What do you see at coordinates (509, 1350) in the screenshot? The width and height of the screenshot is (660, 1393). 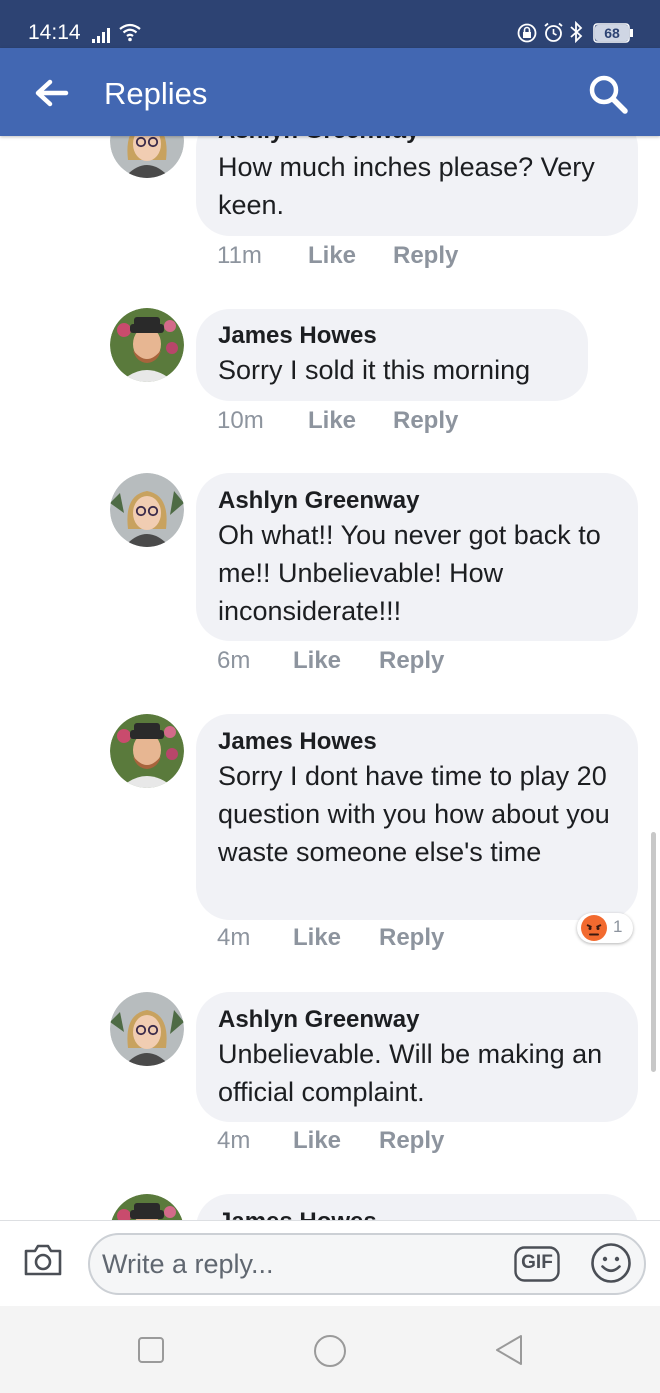 I see `nav-back-icon` at bounding box center [509, 1350].